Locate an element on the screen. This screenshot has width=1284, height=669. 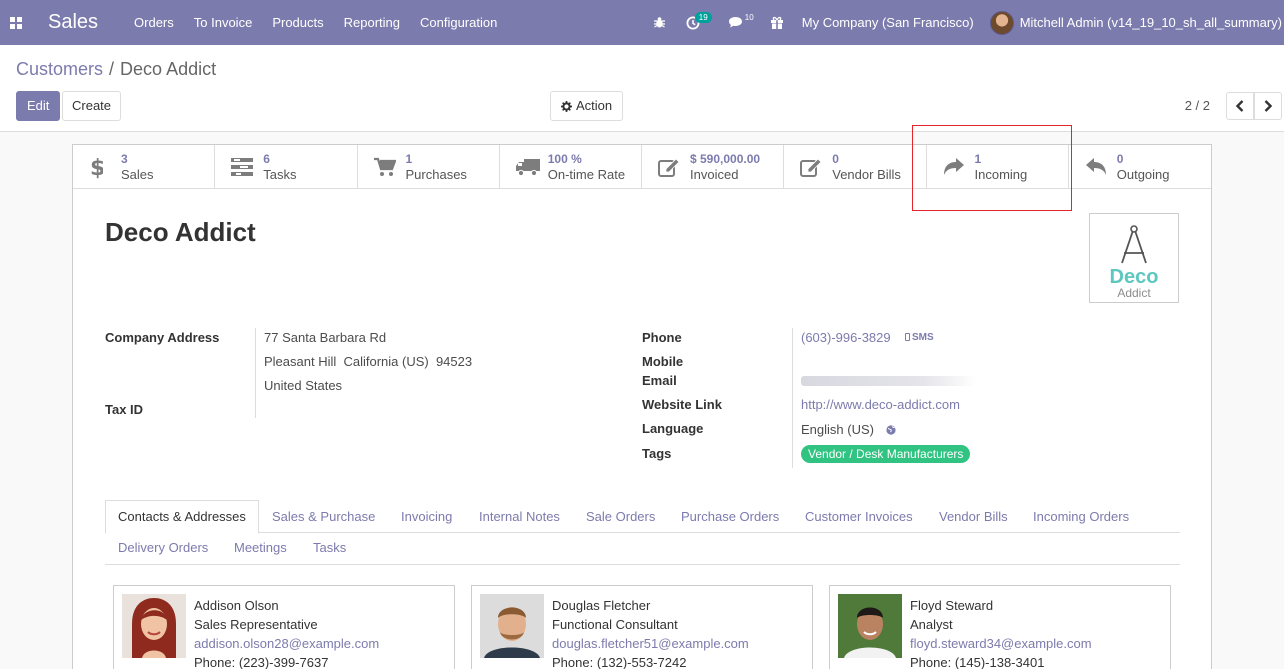
action-dropdown-button: Action is located at coordinates (587, 106).